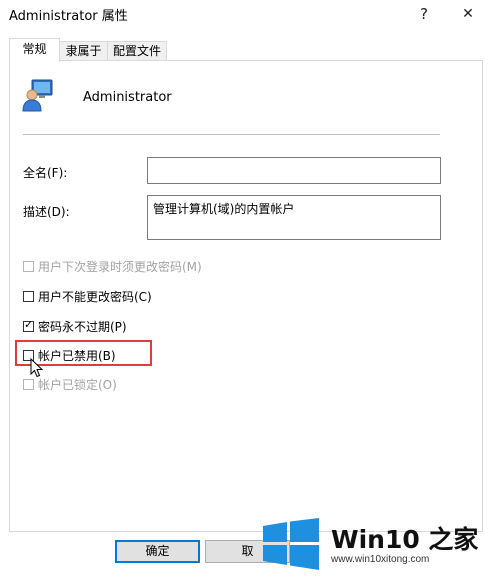  Describe the element at coordinates (231, 134) in the screenshot. I see `separator` at that location.